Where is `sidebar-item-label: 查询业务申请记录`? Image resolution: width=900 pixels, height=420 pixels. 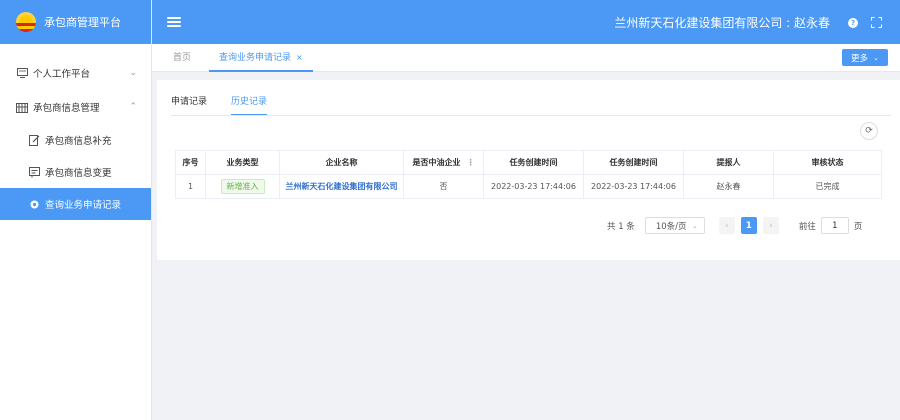
sidebar-item-label: 查询业务申请记录 is located at coordinates (83, 205).